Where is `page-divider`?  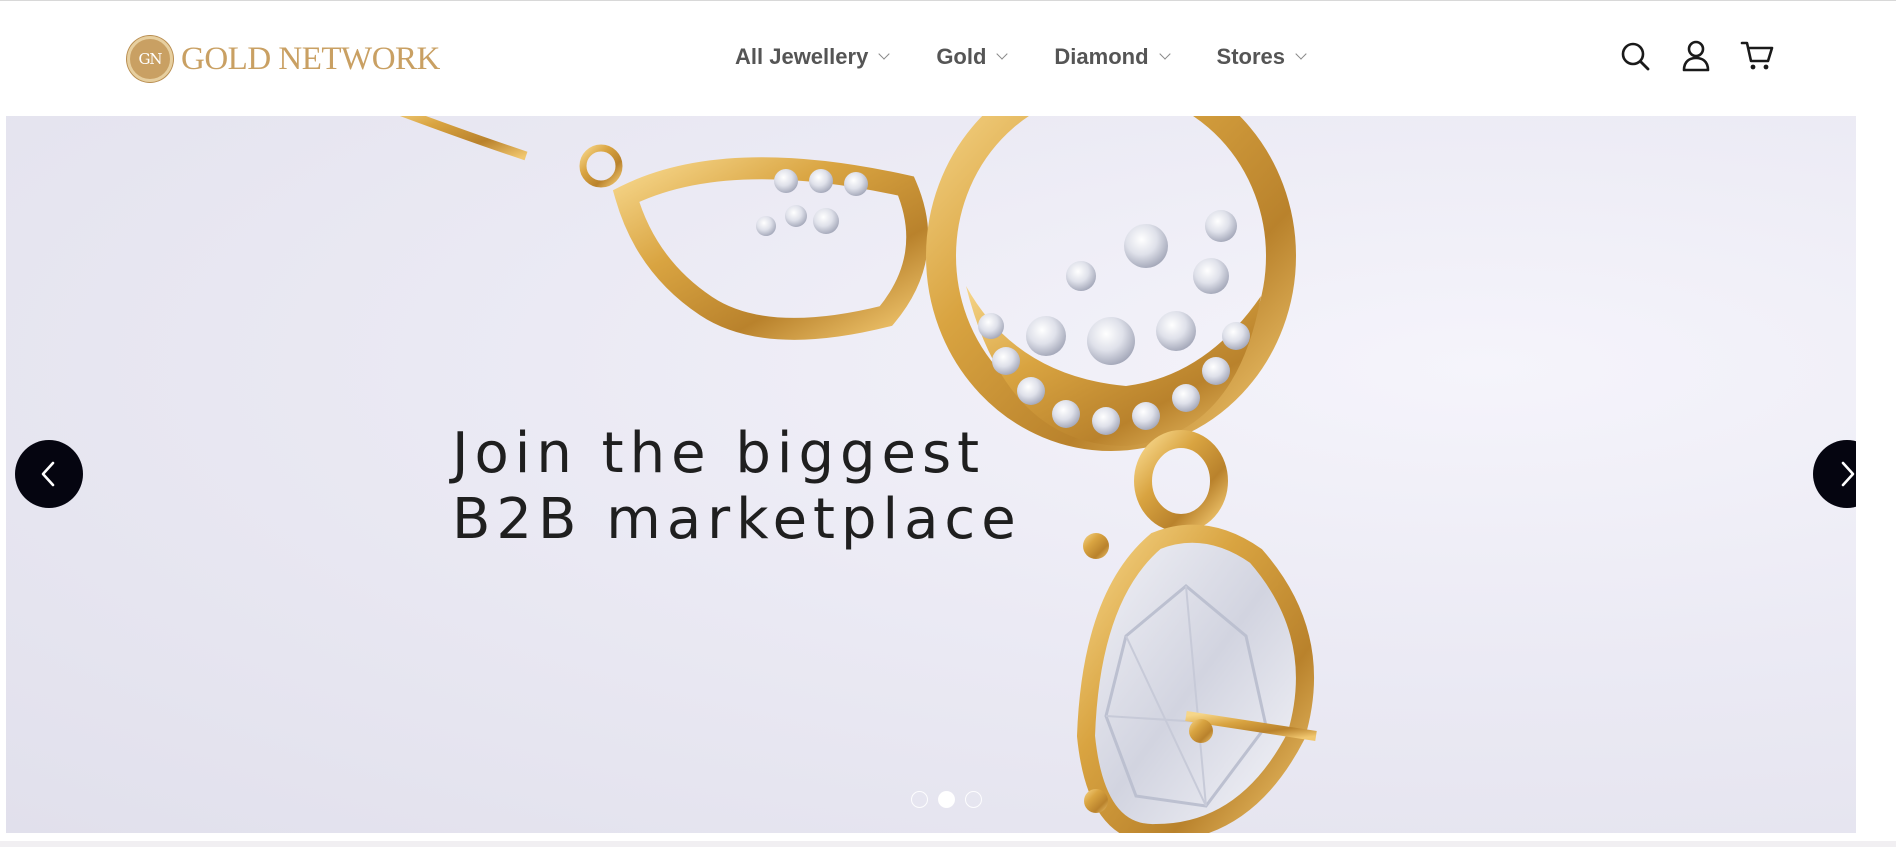
page-divider is located at coordinates (948, 844).